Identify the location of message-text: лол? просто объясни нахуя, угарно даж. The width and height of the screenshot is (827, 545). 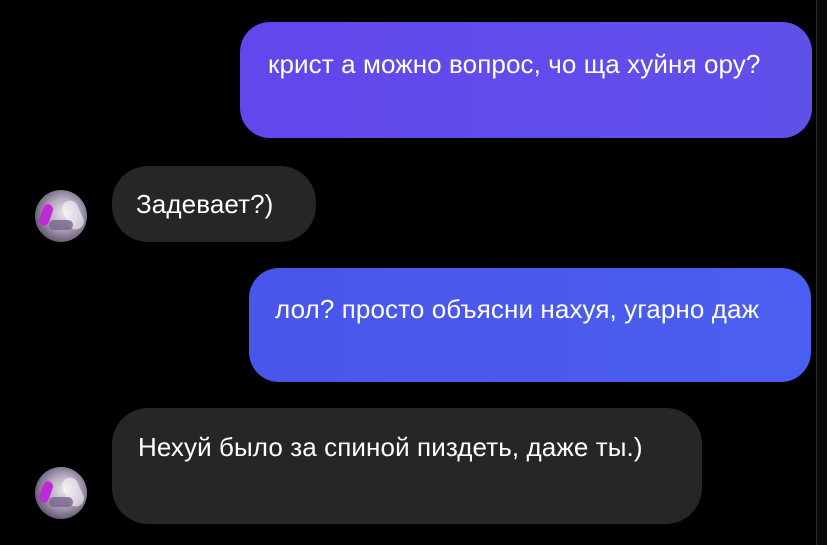
(517, 309).